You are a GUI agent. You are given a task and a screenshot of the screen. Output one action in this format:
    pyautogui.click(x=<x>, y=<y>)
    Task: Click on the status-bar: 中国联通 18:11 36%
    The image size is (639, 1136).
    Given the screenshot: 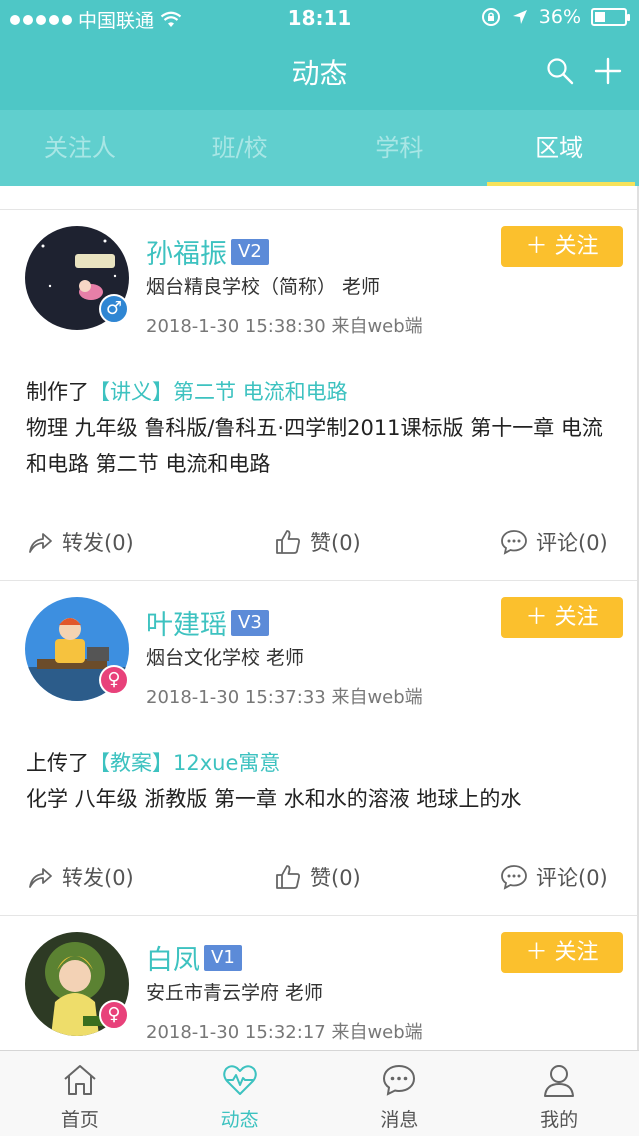 What is the action you would take?
    pyautogui.click(x=319, y=18)
    